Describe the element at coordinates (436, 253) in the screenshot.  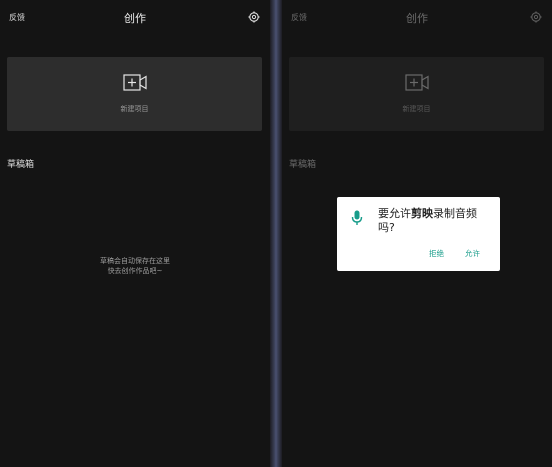
I see `deny-button: 拒绝` at that location.